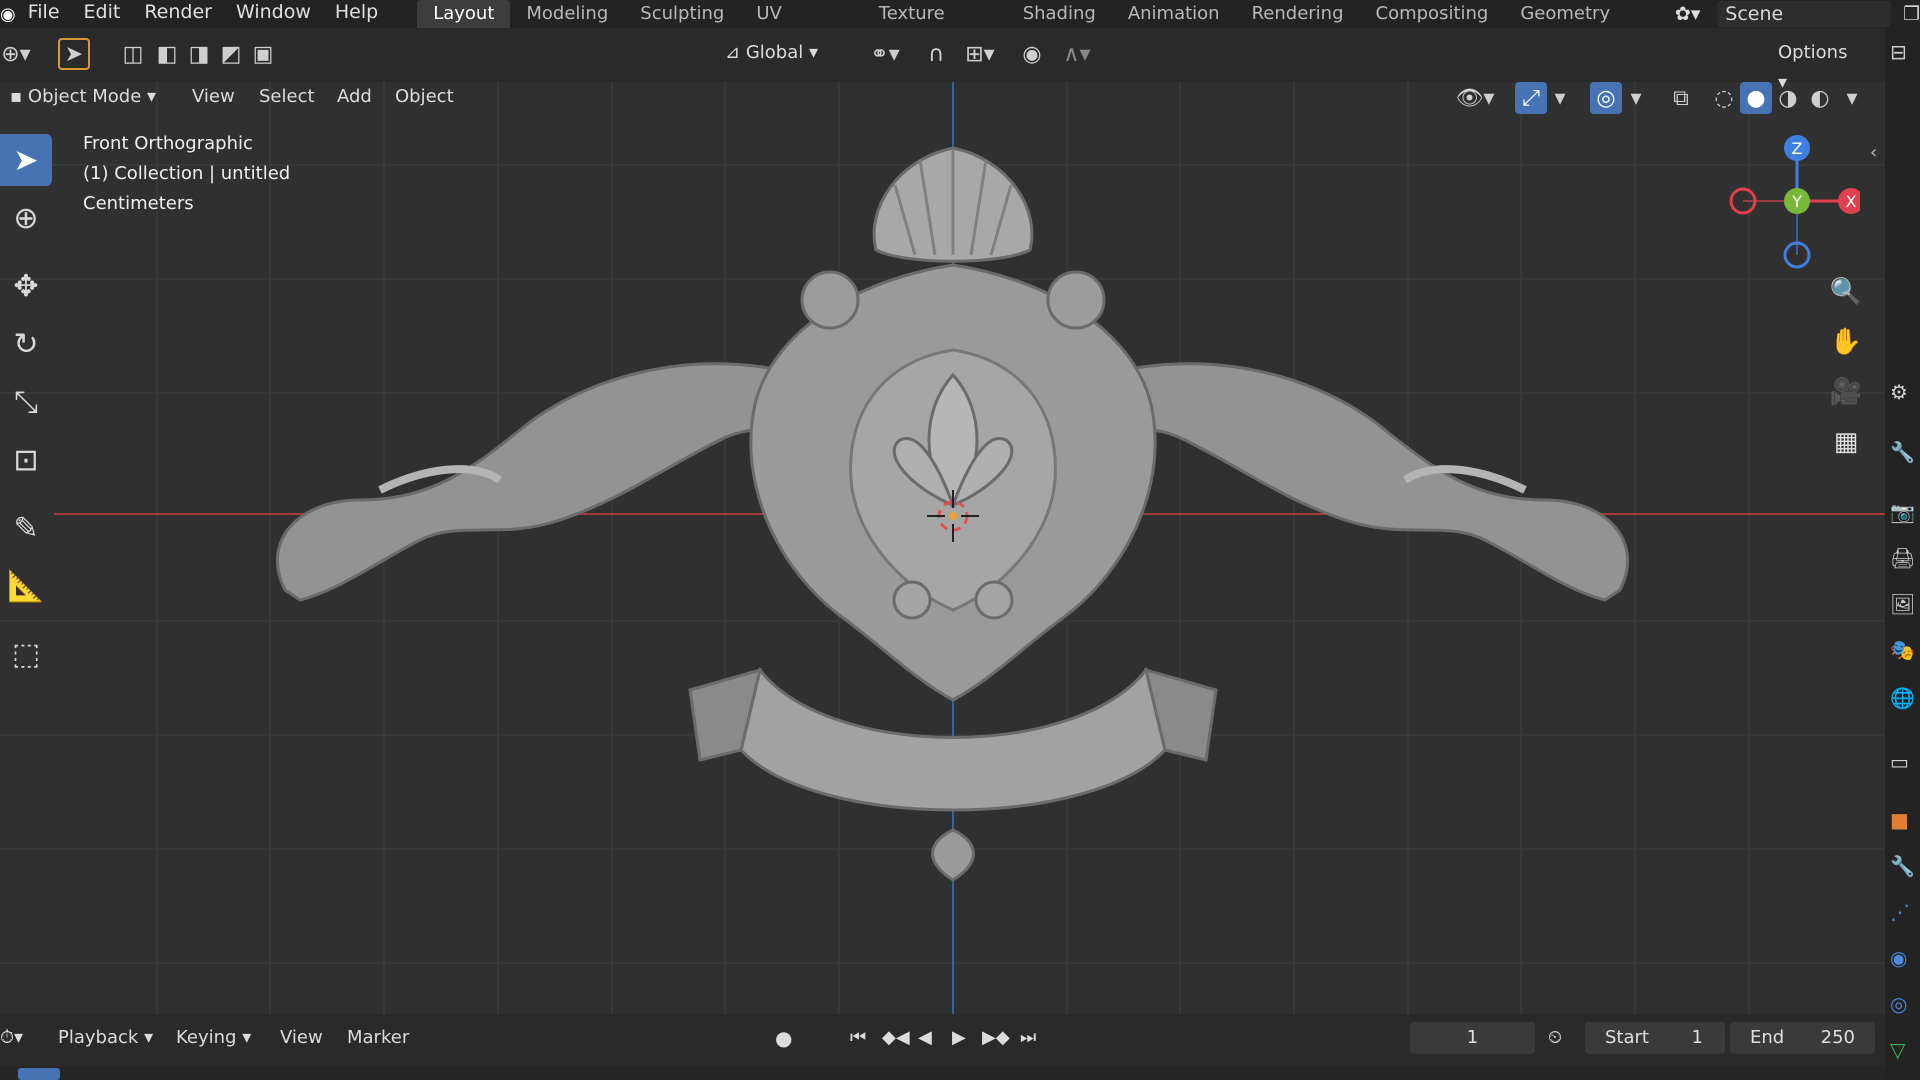 This screenshot has width=1920, height=1080. What do you see at coordinates (44, 14) in the screenshot?
I see `menu-file: File` at bounding box center [44, 14].